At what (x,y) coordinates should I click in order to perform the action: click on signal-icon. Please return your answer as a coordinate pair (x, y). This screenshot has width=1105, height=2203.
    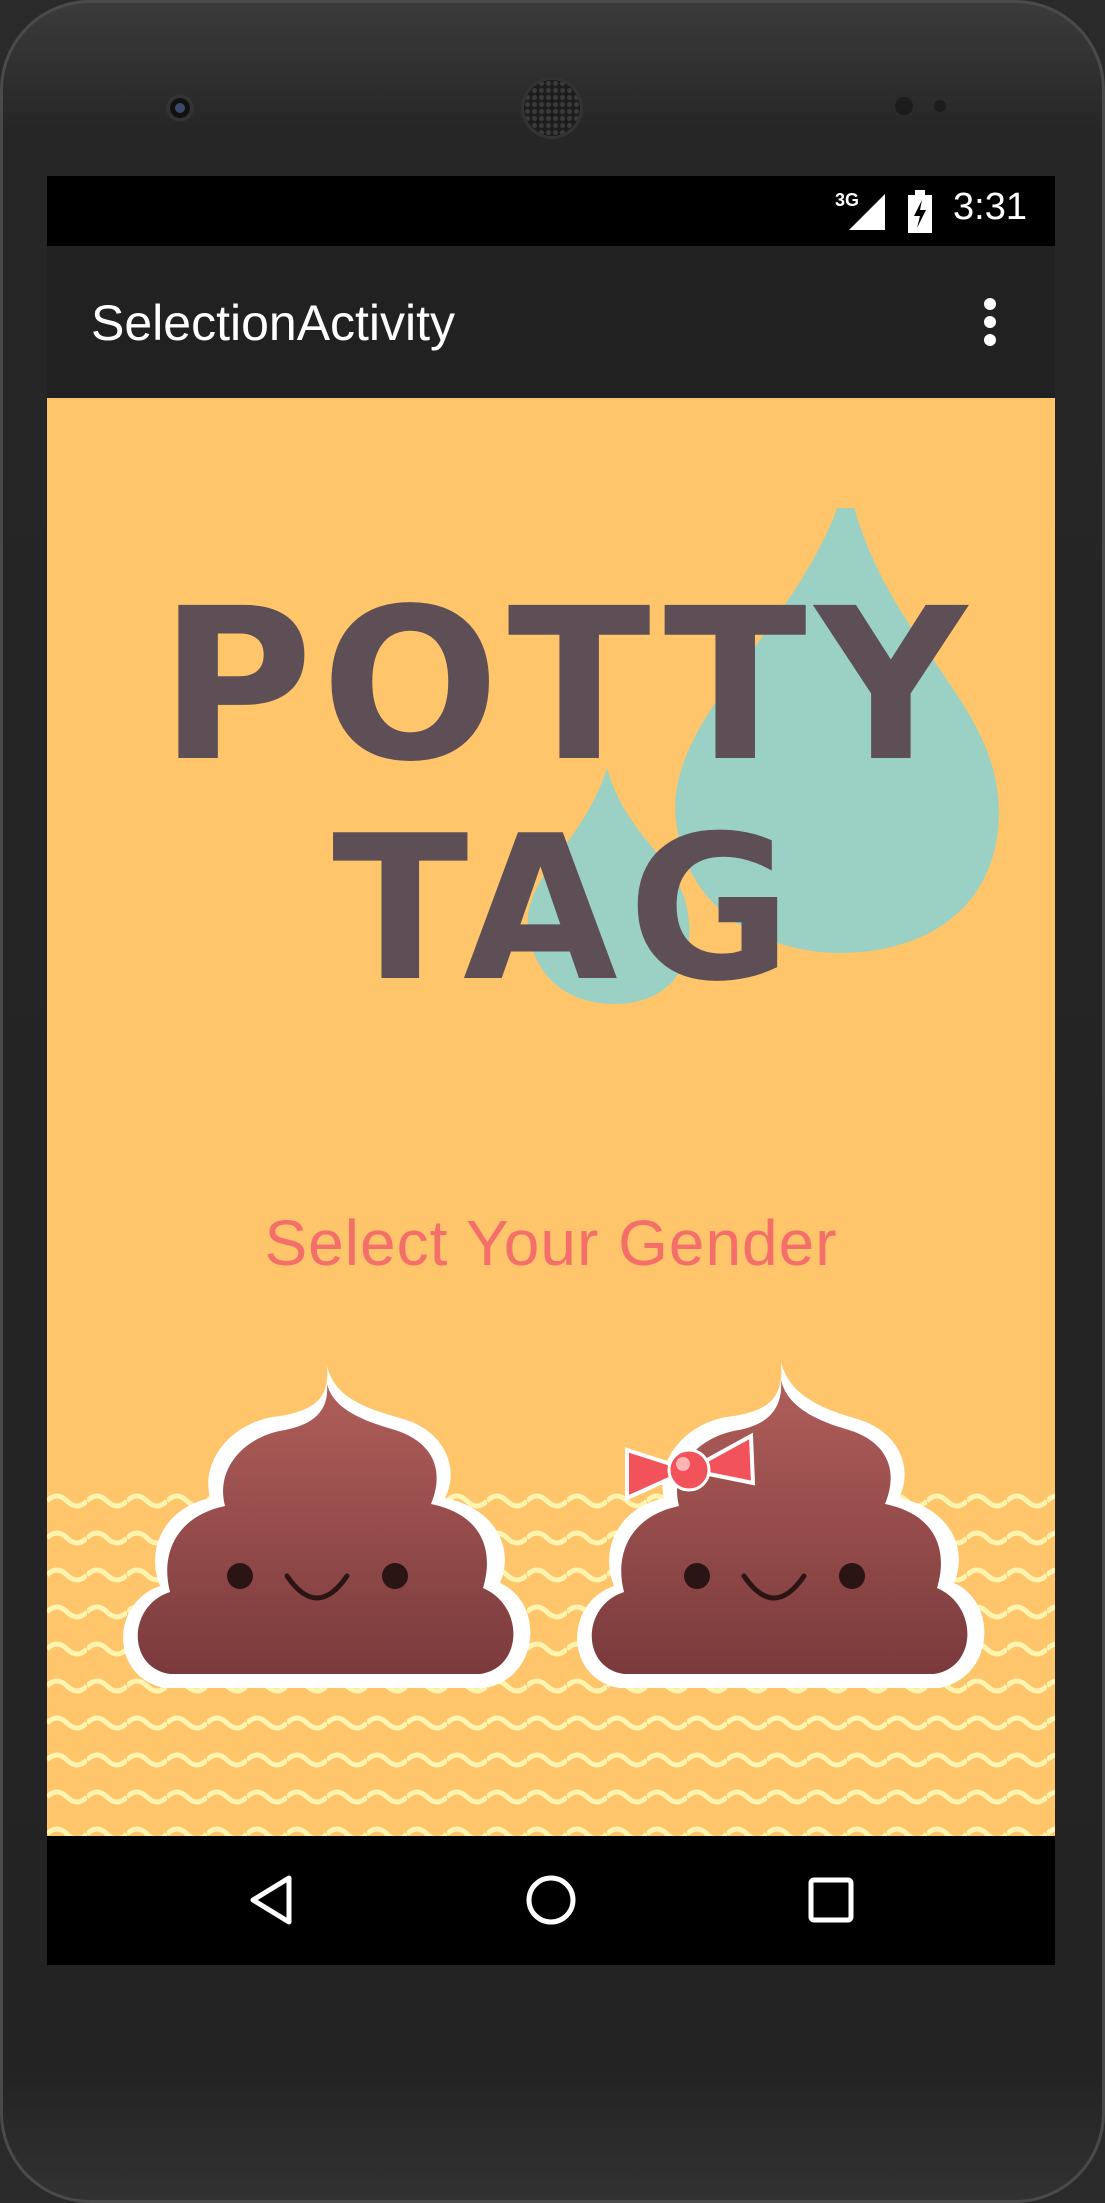
    Looking at the image, I should click on (867, 212).